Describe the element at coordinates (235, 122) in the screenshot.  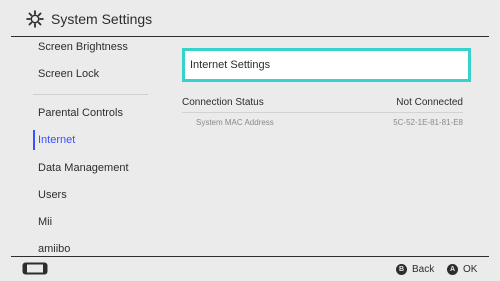
I see `mac-address-label: System MAC Address` at that location.